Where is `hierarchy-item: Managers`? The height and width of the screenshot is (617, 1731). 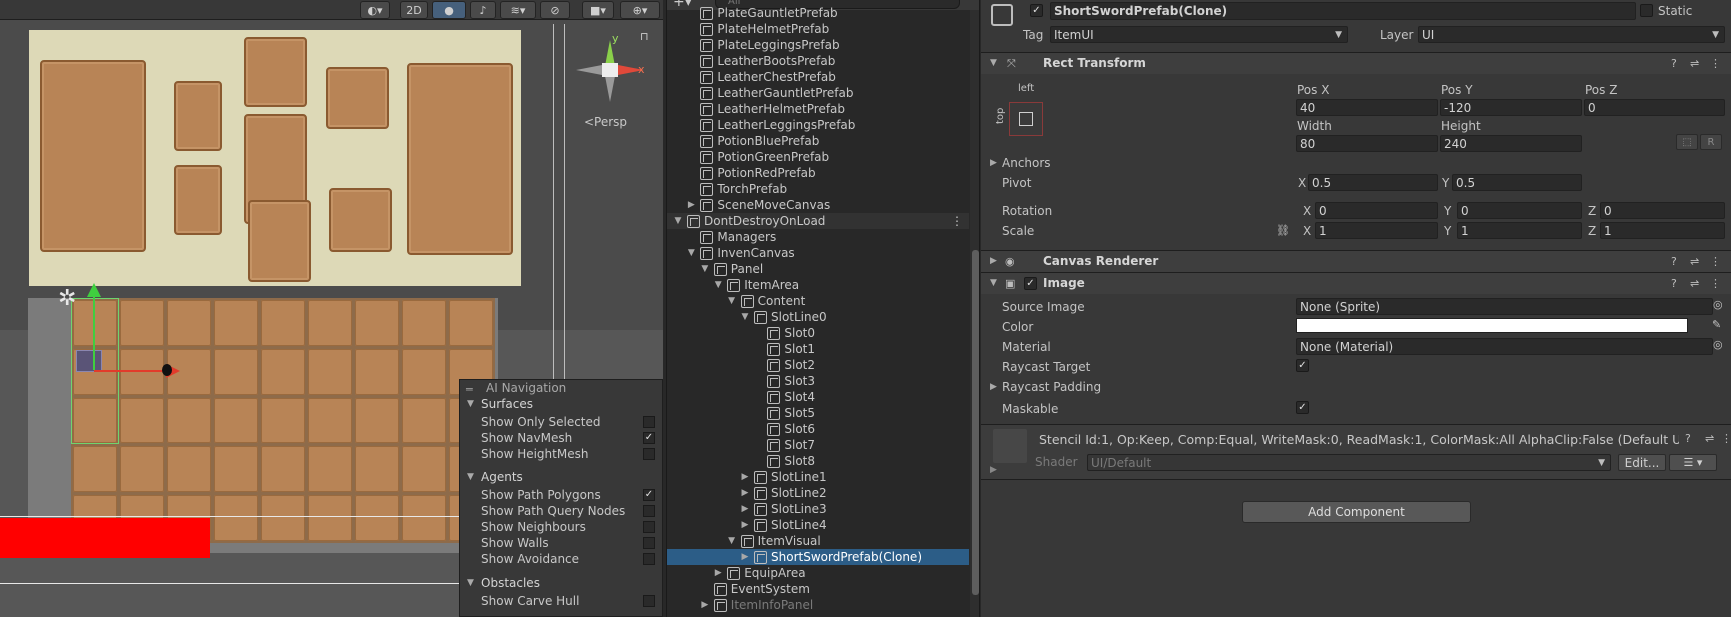 hierarchy-item: Managers is located at coordinates (818, 237).